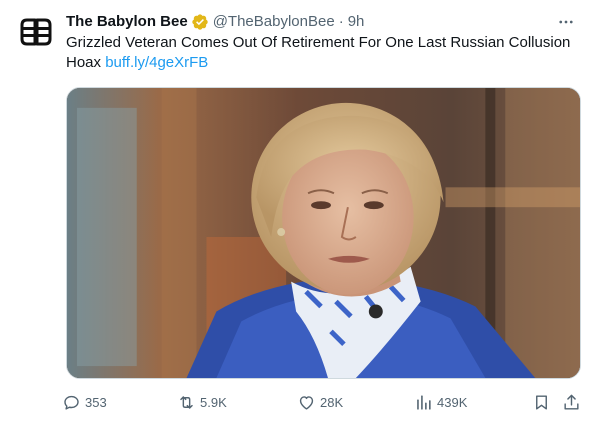 The image size is (598, 424). I want to click on avatar, so click(36, 32).